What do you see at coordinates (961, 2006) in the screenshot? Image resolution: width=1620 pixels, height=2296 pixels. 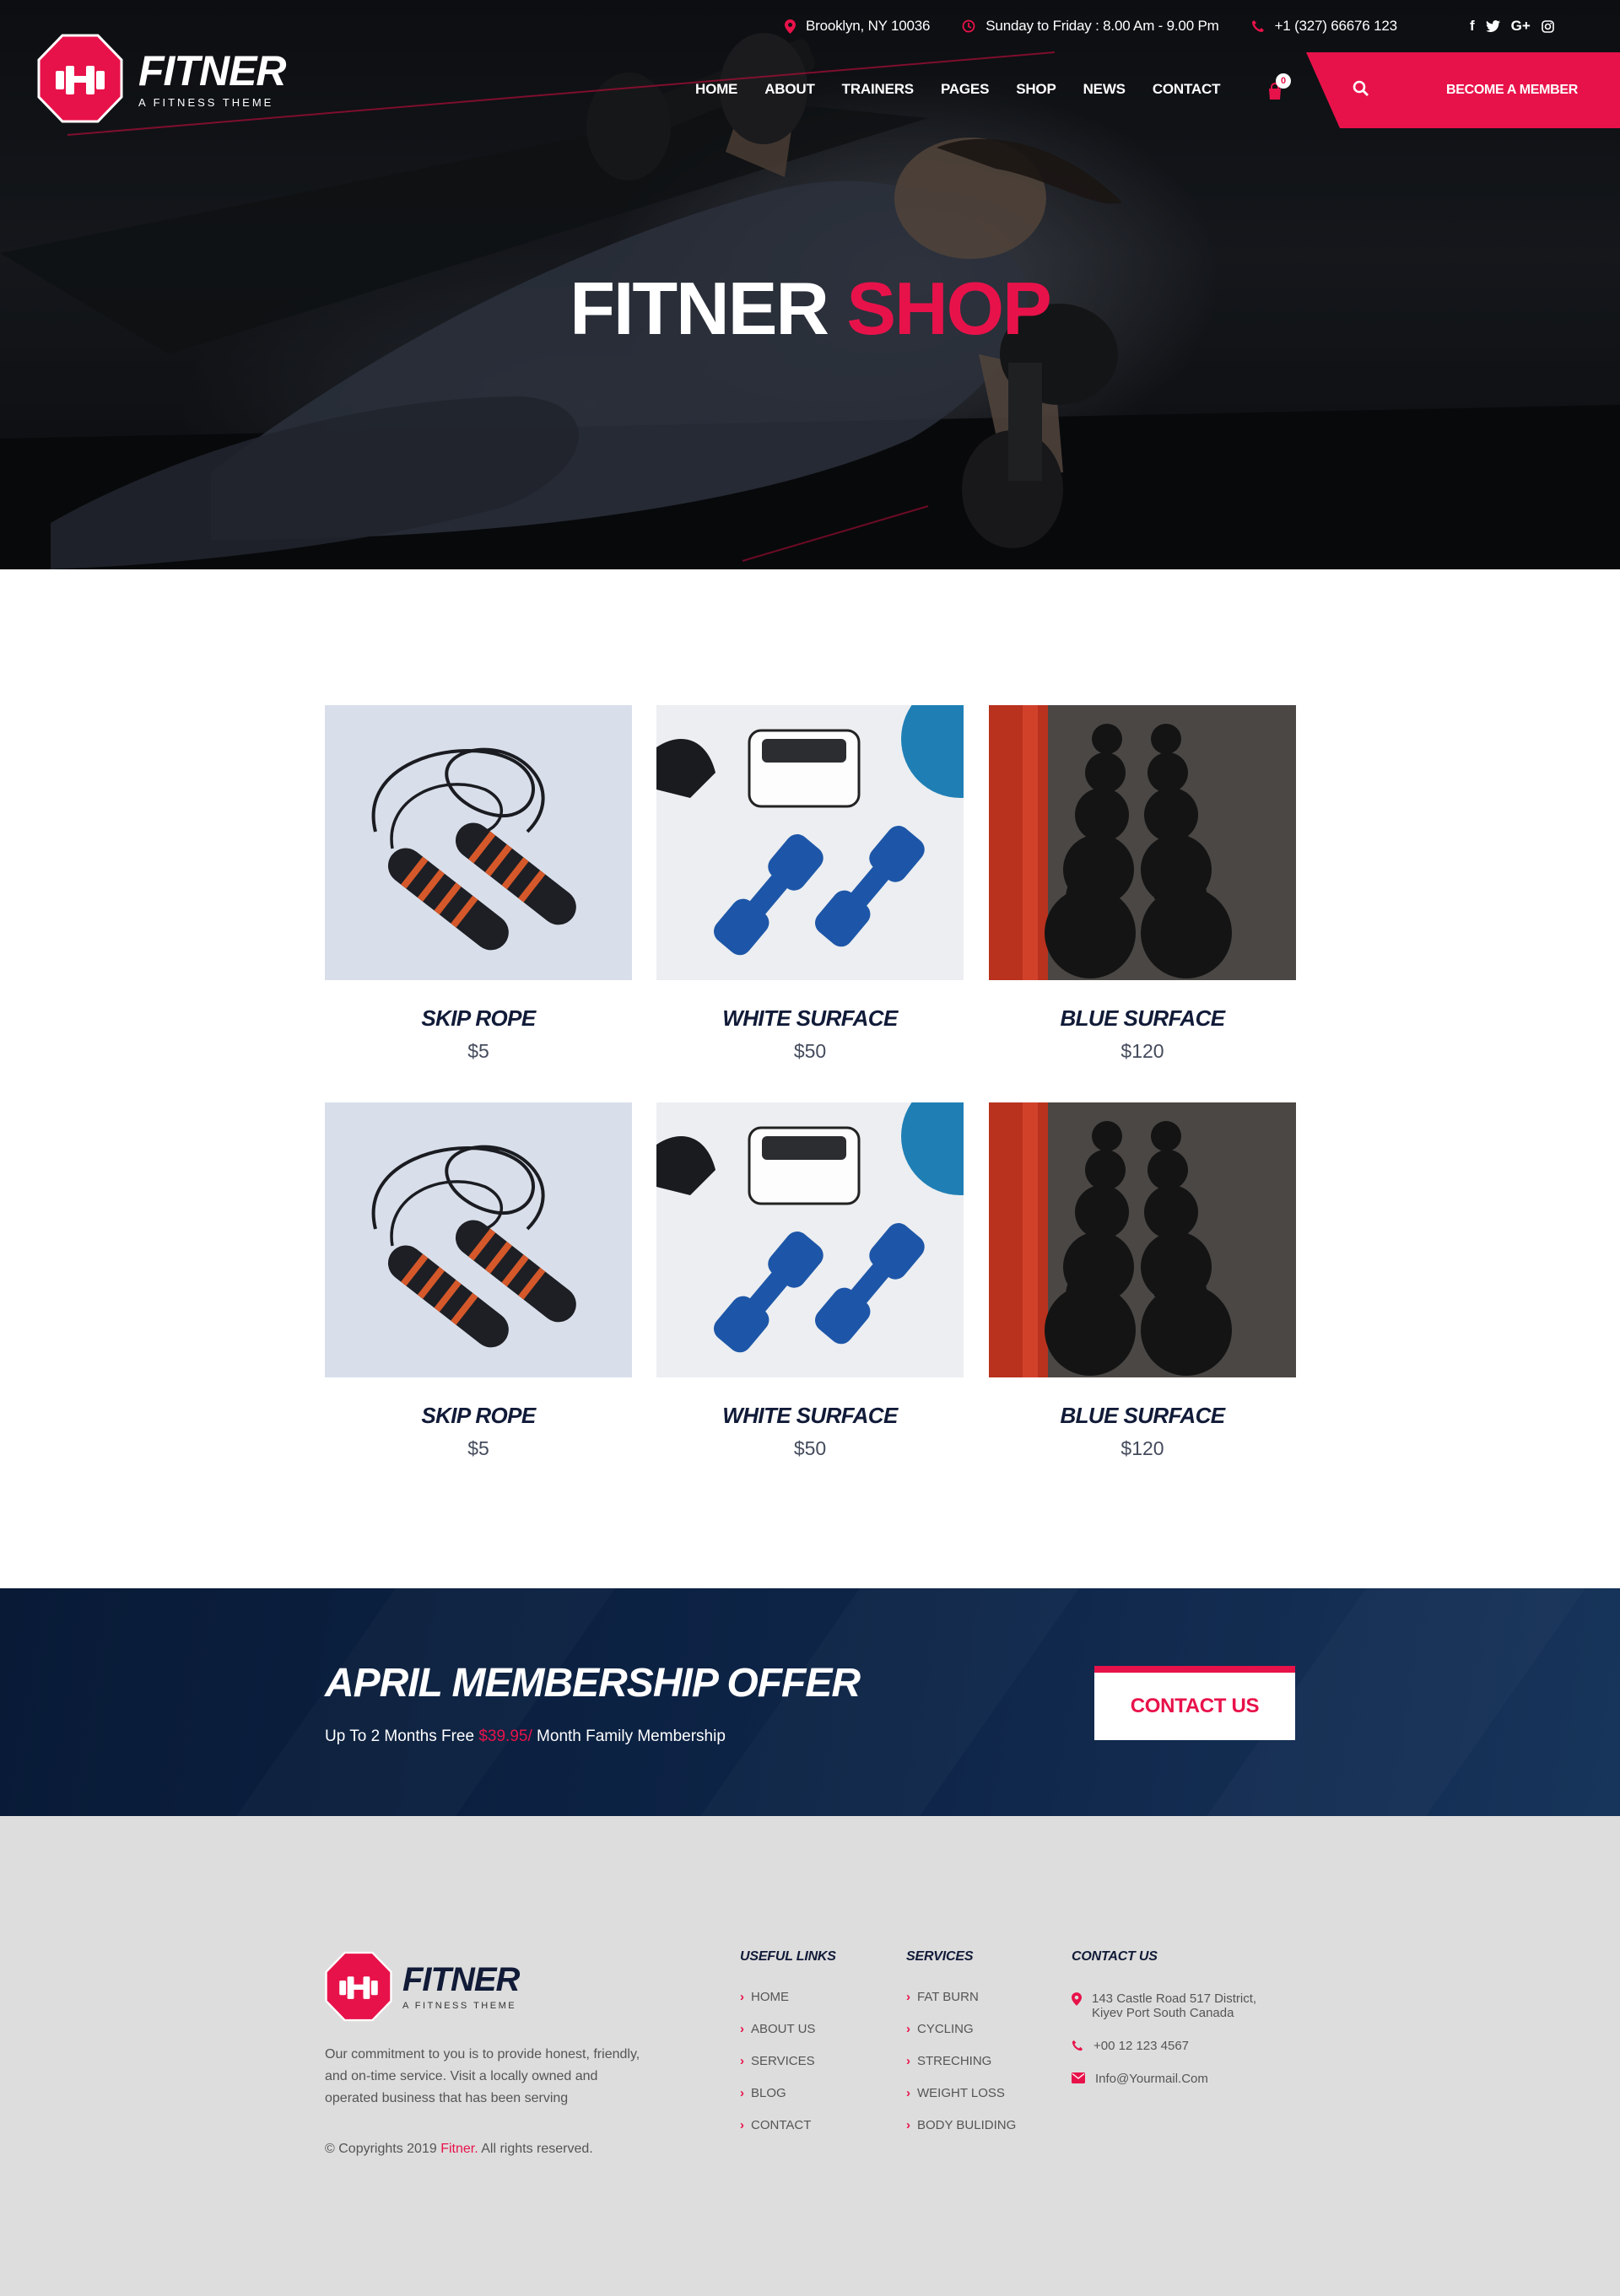 I see `footer-service-fat-burn: › FAT BURN` at bounding box center [961, 2006].